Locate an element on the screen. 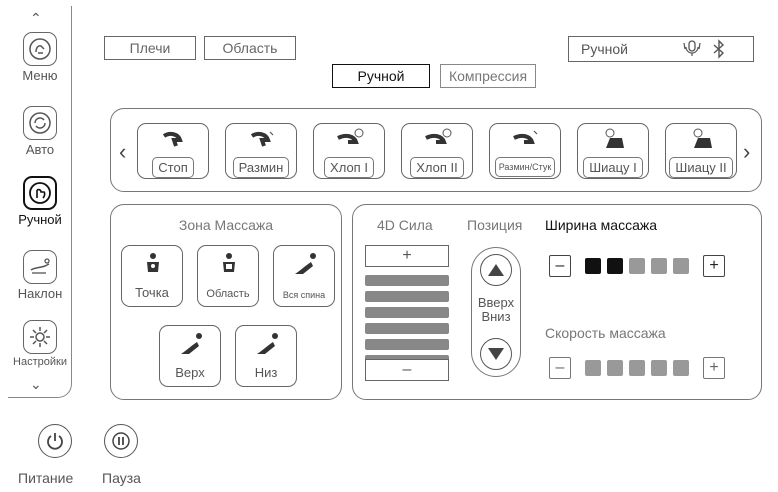 Image resolution: width=778 pixels, height=492 pixels. speed-plus-button: + is located at coordinates (714, 368).